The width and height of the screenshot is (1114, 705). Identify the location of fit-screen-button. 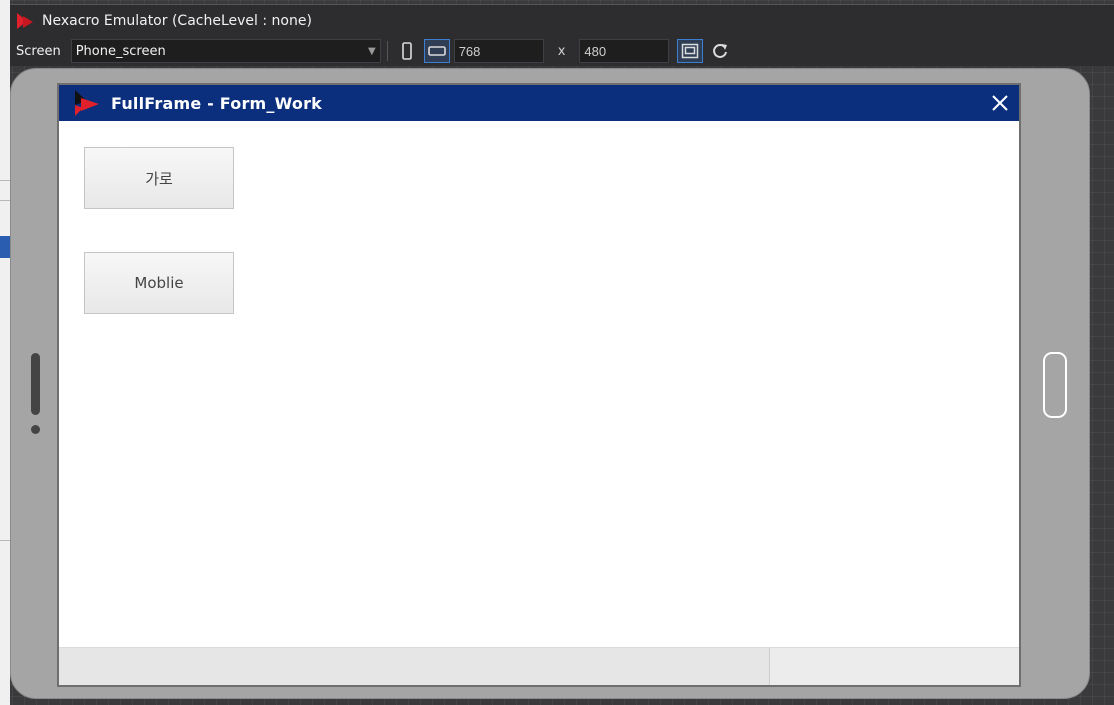
(690, 51).